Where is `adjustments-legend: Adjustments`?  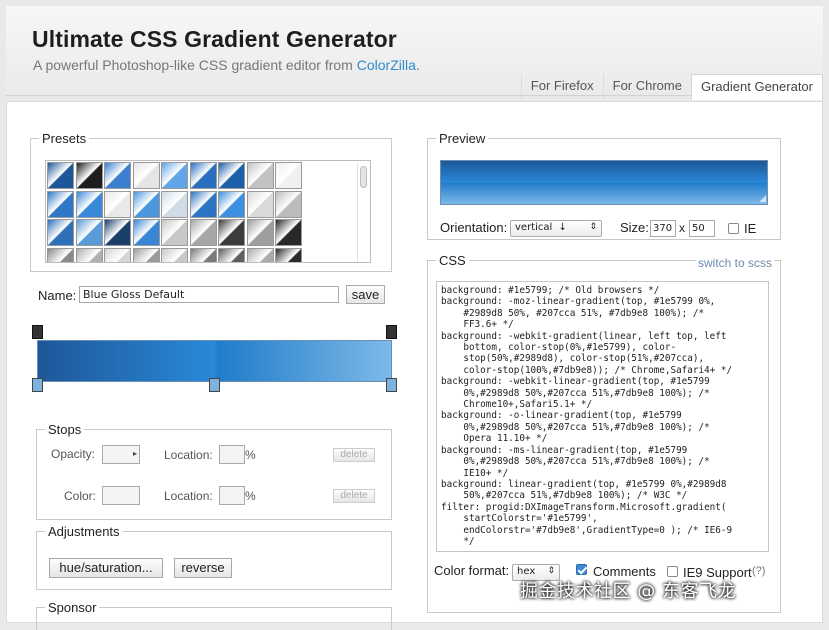
adjustments-legend: Adjustments is located at coordinates (84, 531).